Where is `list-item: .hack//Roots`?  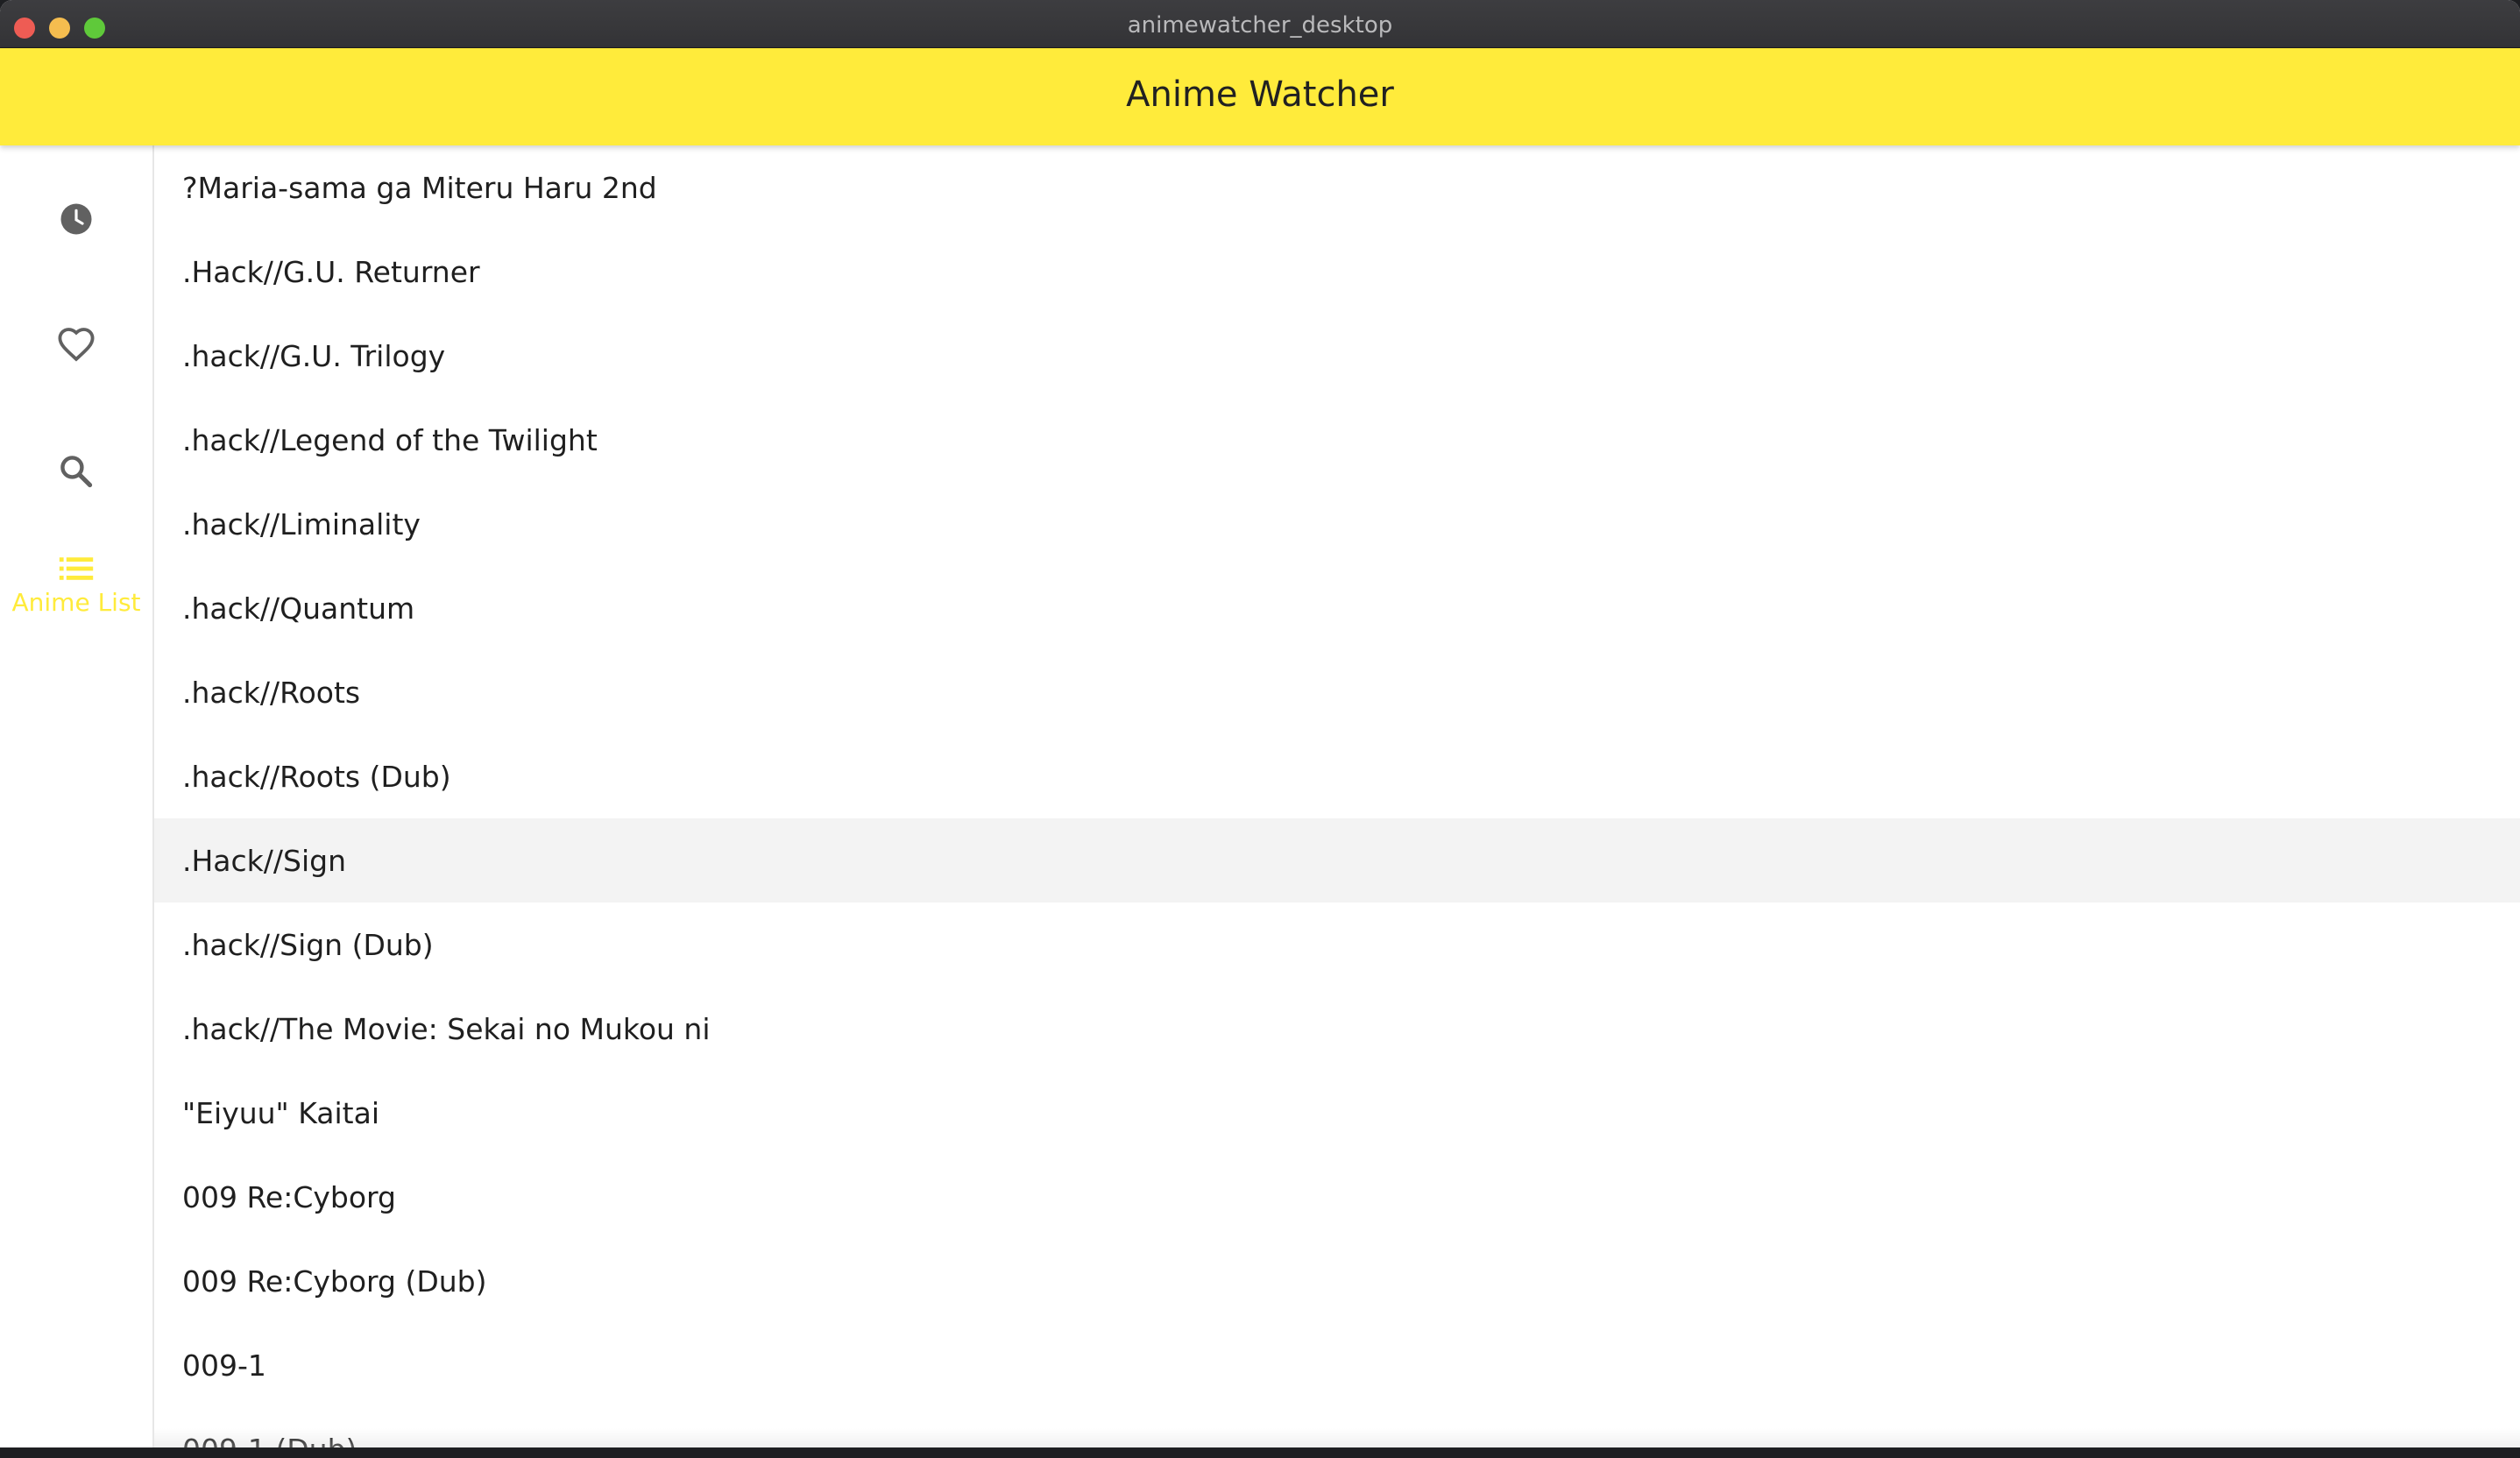 list-item: .hack//Roots is located at coordinates (1337, 692).